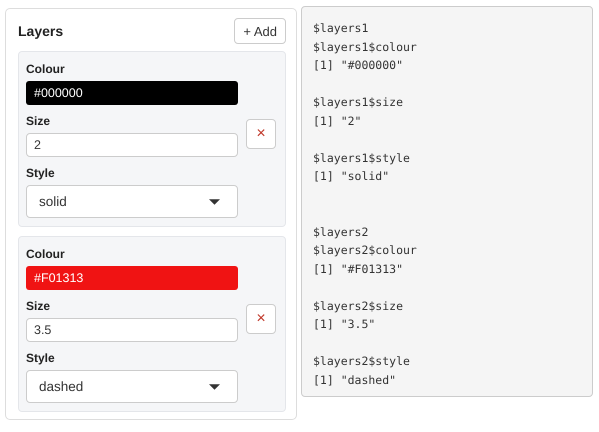 This screenshot has height=432, width=599. What do you see at coordinates (132, 93) in the screenshot?
I see `colour-field: #000000` at bounding box center [132, 93].